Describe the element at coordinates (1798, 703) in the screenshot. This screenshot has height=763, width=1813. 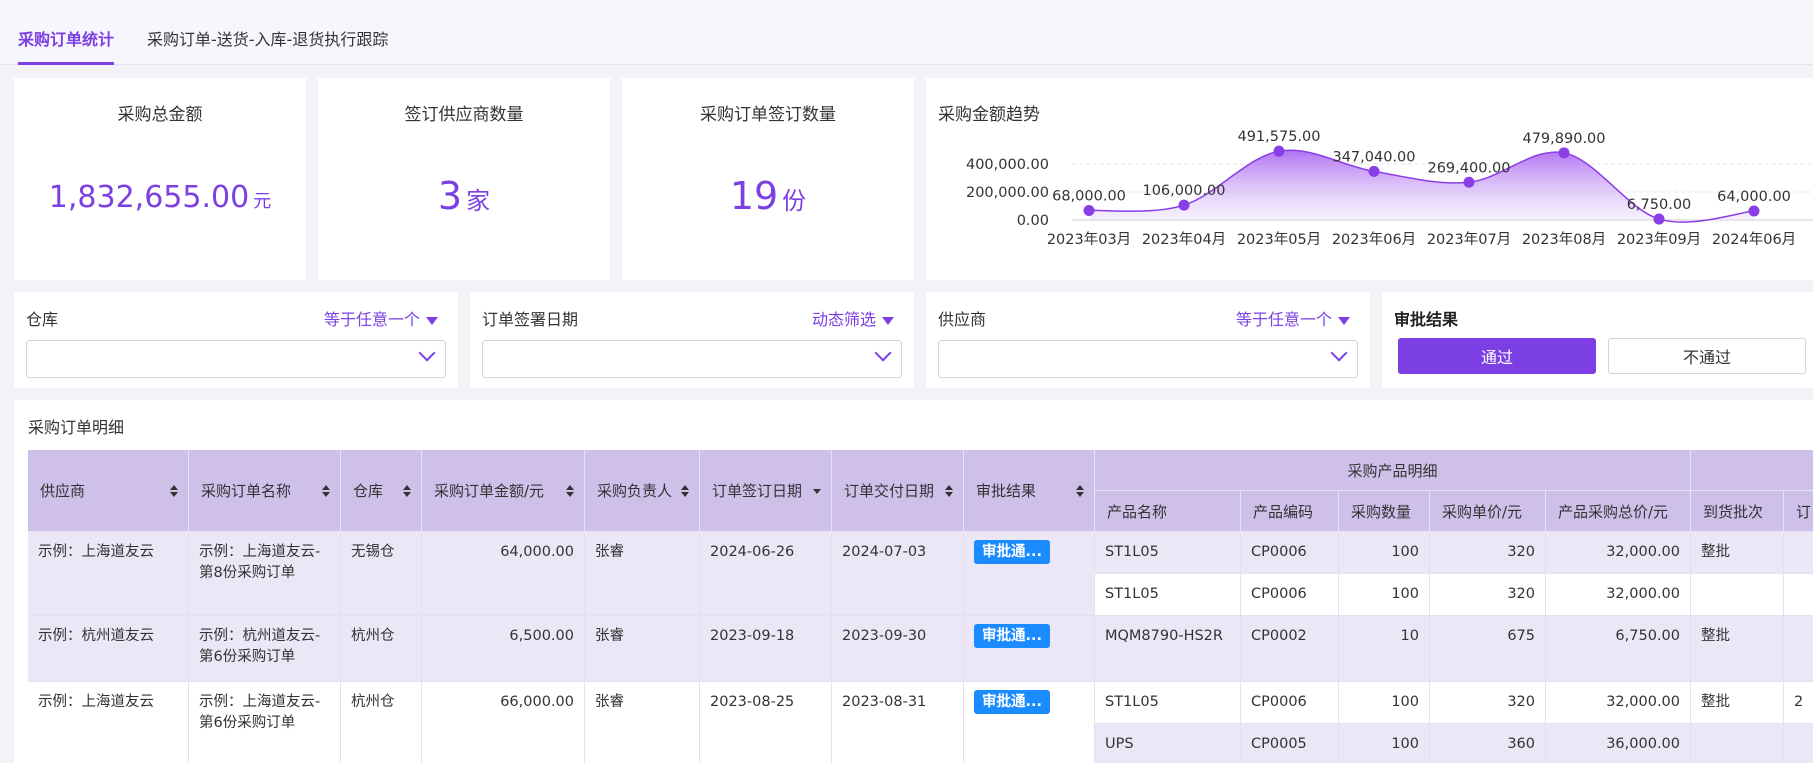
I see `cell-partial: 2` at that location.